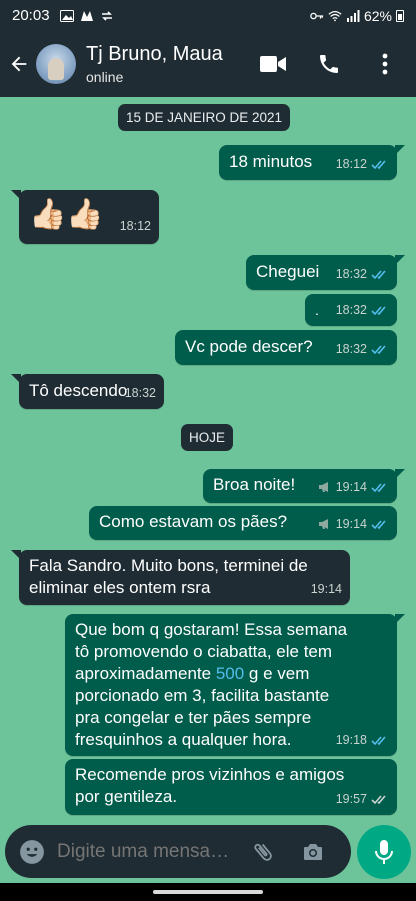  I want to click on message-text: Tô descendo, so click(78, 390).